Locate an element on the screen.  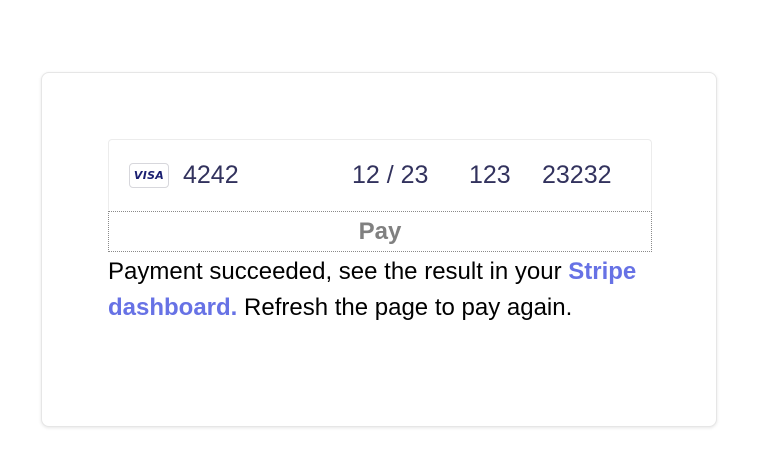
card-input-field: VISA 4242 12 / 23 123 23232 is located at coordinates (380, 174).